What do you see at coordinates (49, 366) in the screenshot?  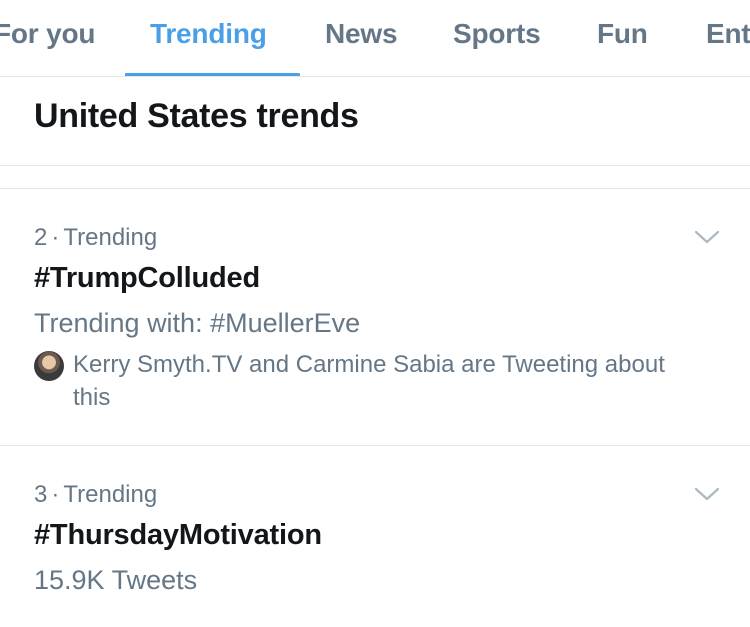 I see `avatar` at bounding box center [49, 366].